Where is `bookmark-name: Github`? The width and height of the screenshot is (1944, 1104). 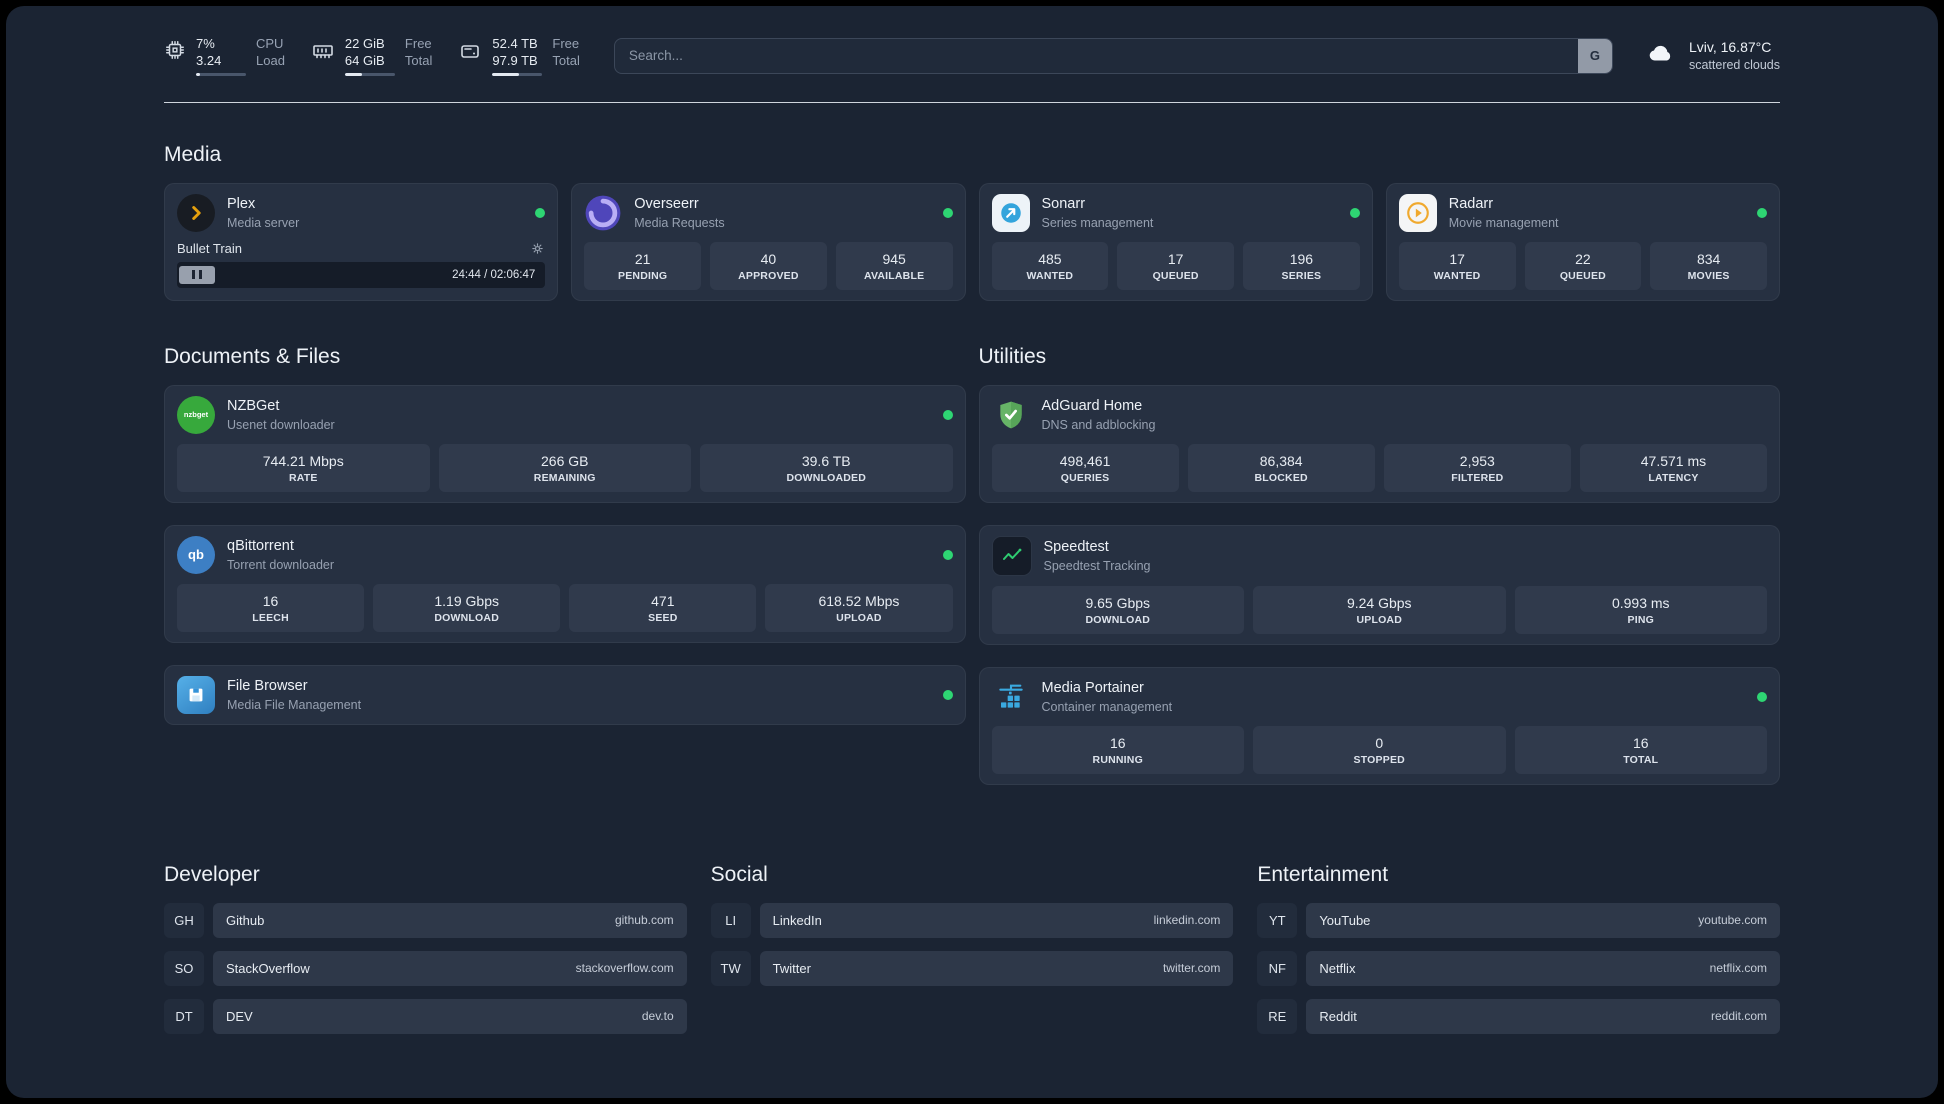 bookmark-name: Github is located at coordinates (245, 920).